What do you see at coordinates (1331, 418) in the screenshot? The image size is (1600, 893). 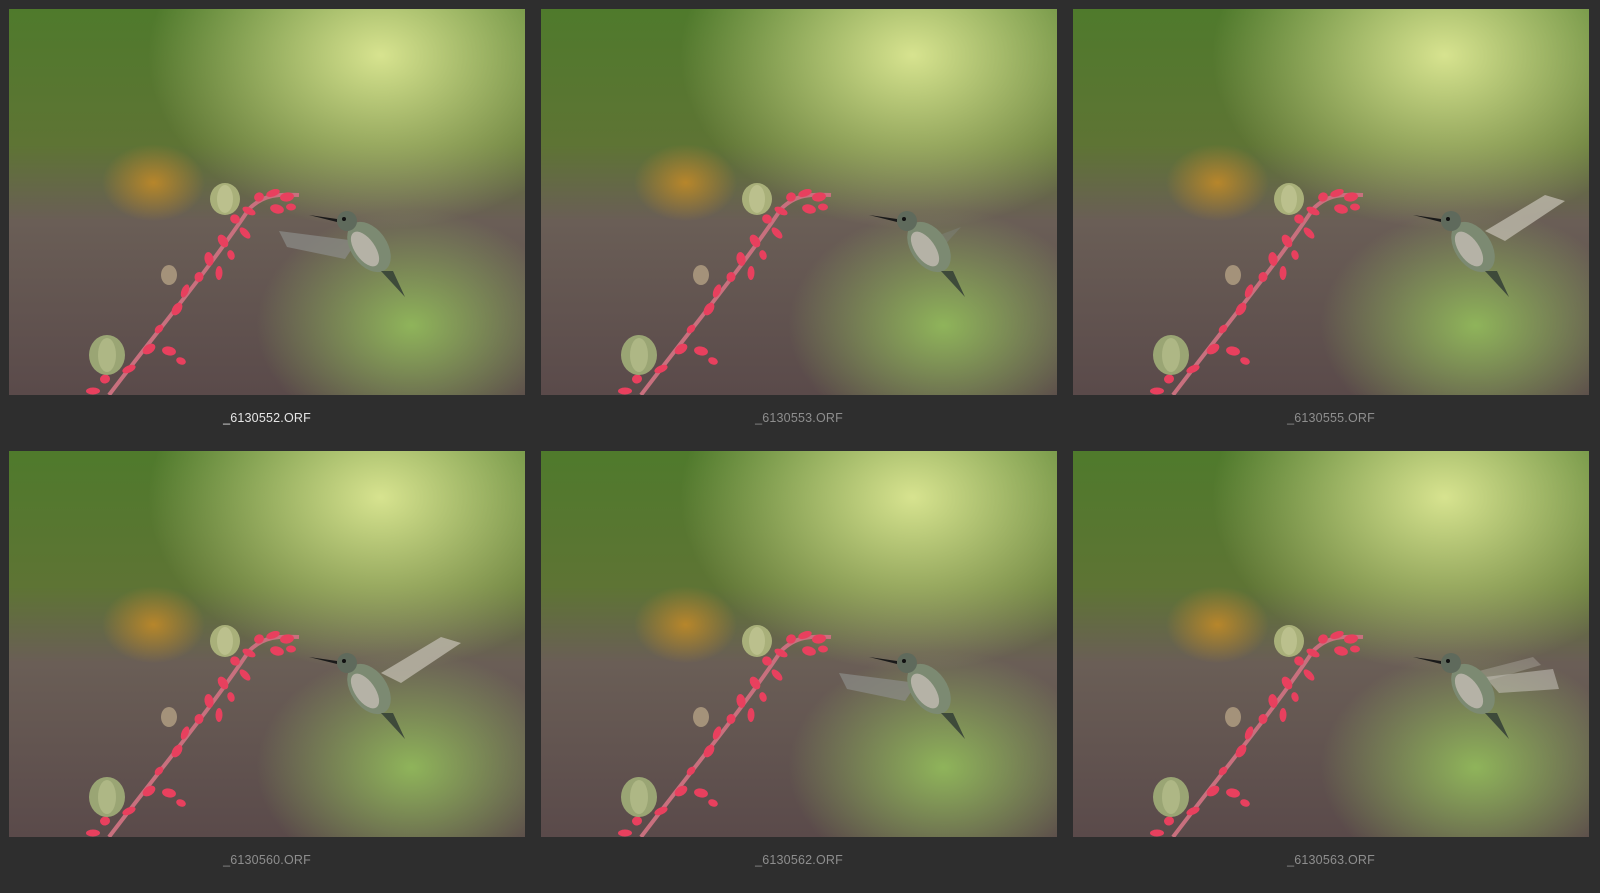 I see `thumbnail-filename: _6130555.ORF` at bounding box center [1331, 418].